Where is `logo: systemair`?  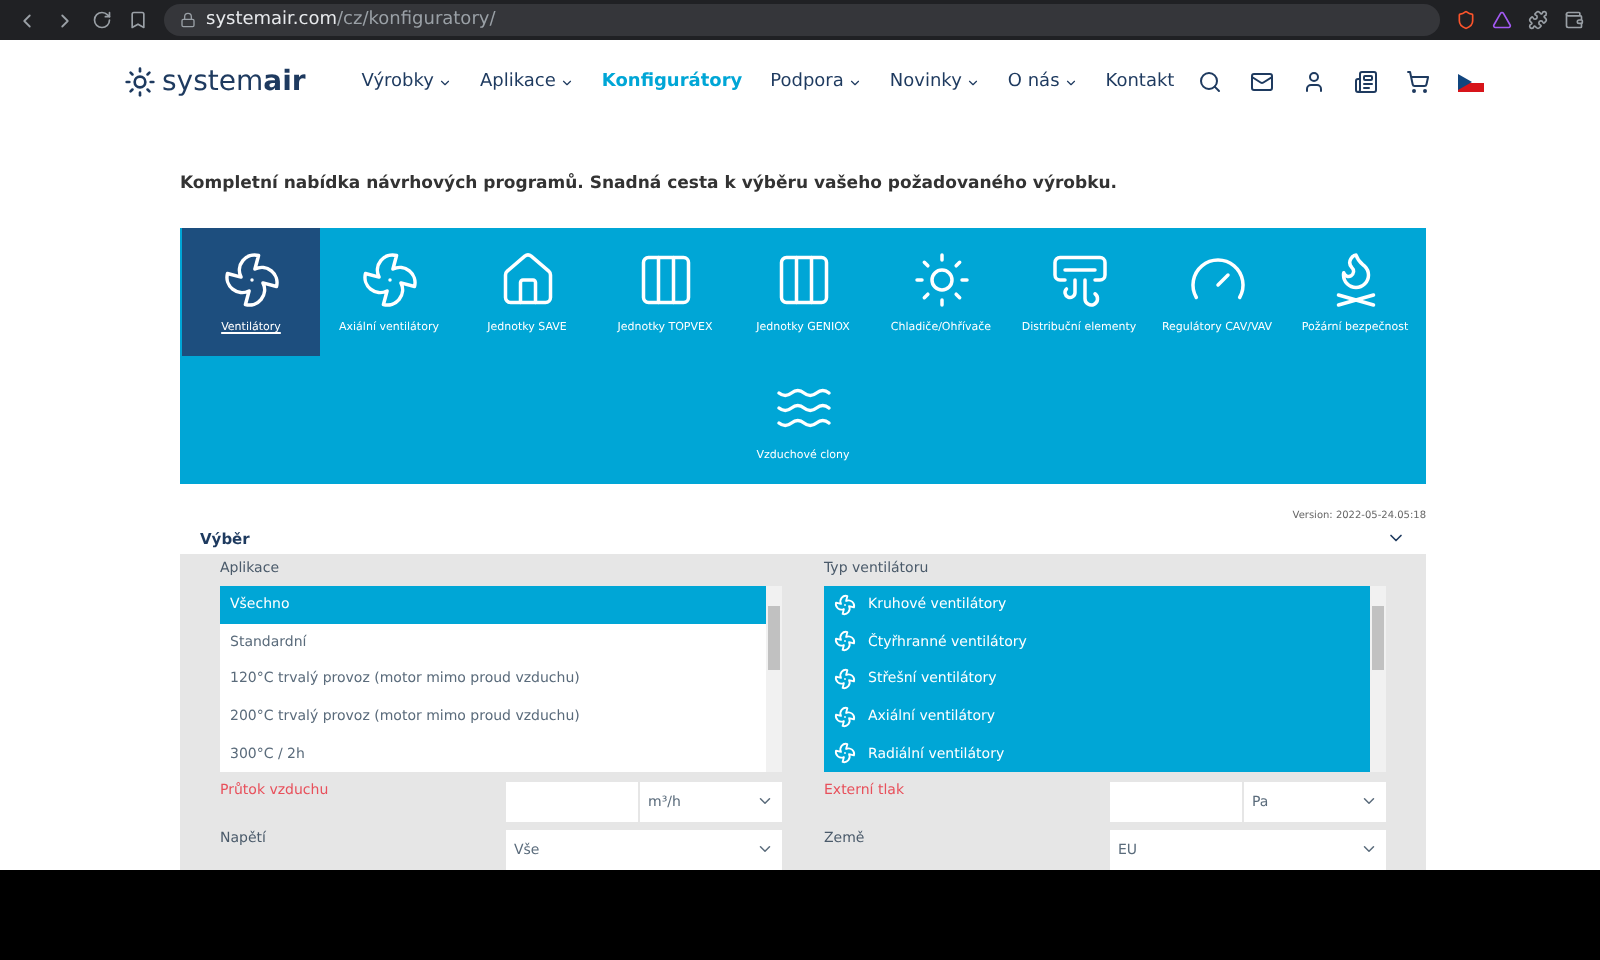 logo: systemair is located at coordinates (215, 82).